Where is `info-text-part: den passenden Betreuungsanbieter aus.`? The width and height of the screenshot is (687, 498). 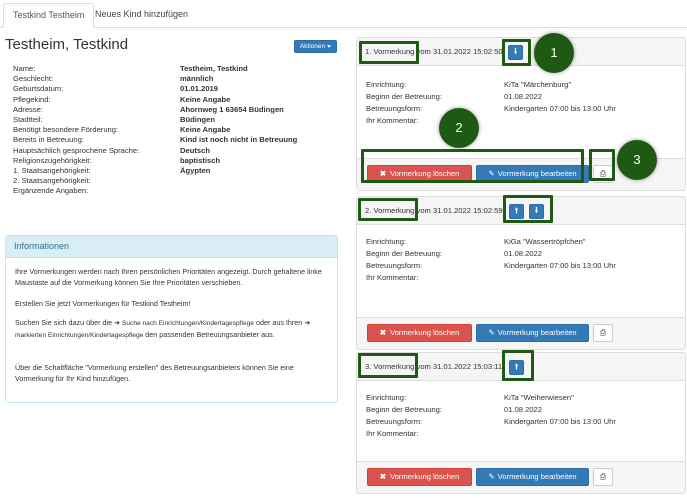 info-text-part: den passenden Betreuungsanbieter aus. is located at coordinates (210, 334).